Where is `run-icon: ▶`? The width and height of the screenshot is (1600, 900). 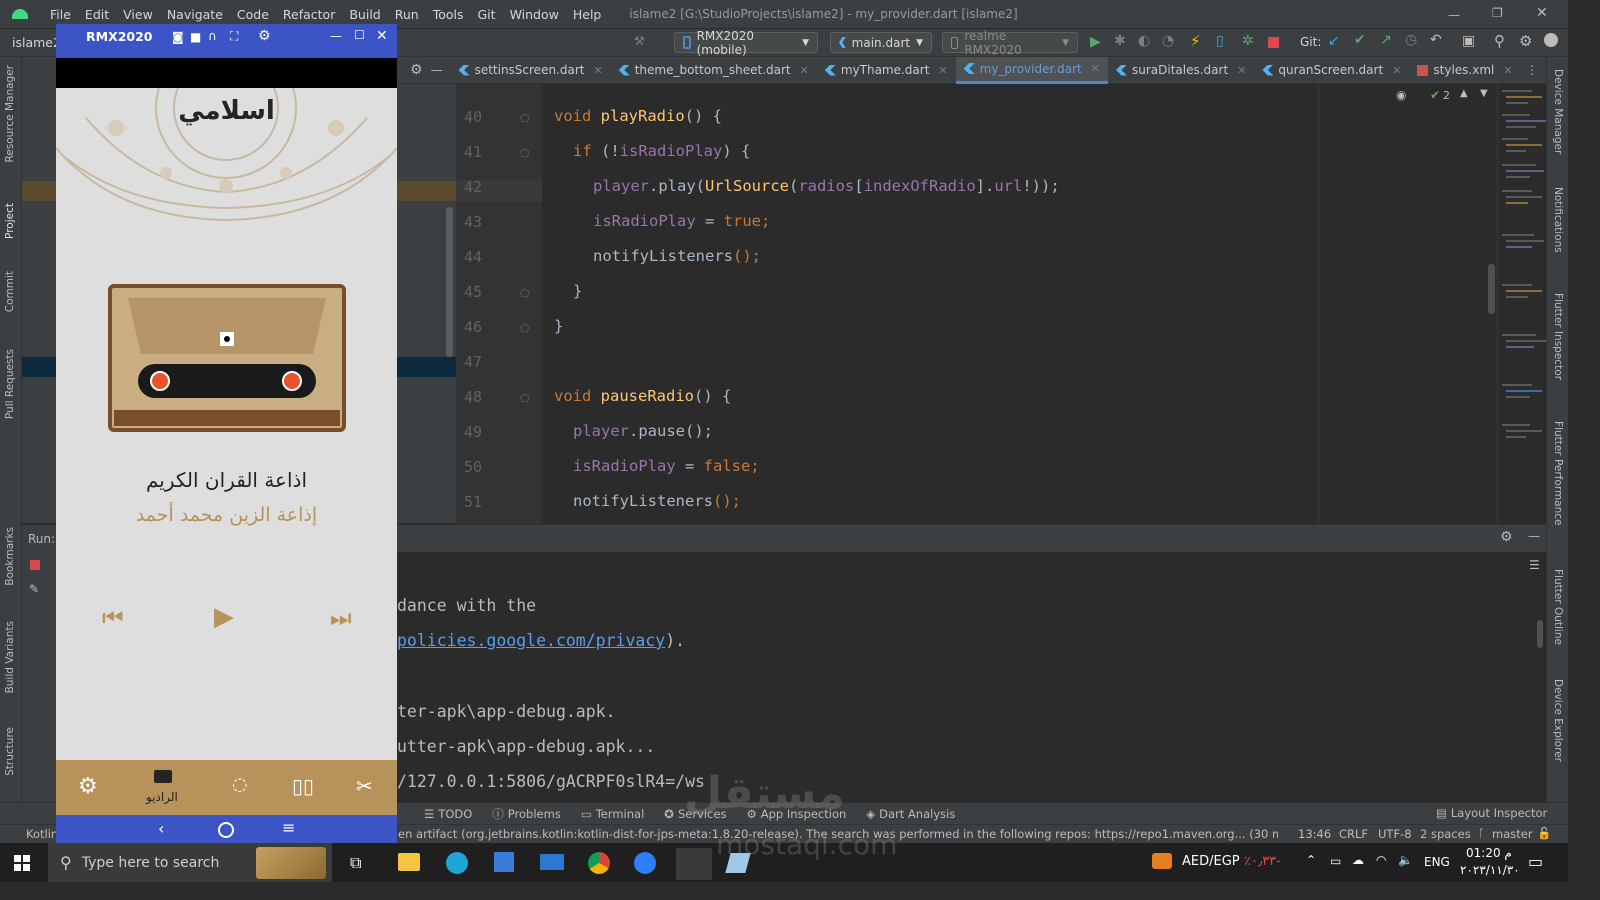 run-icon: ▶ is located at coordinates (1095, 42).